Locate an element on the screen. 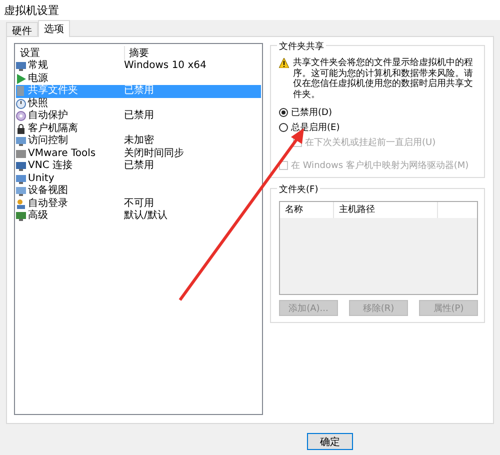 This screenshot has width=500, height=455. setting-summary: 不可用 is located at coordinates (139, 204).